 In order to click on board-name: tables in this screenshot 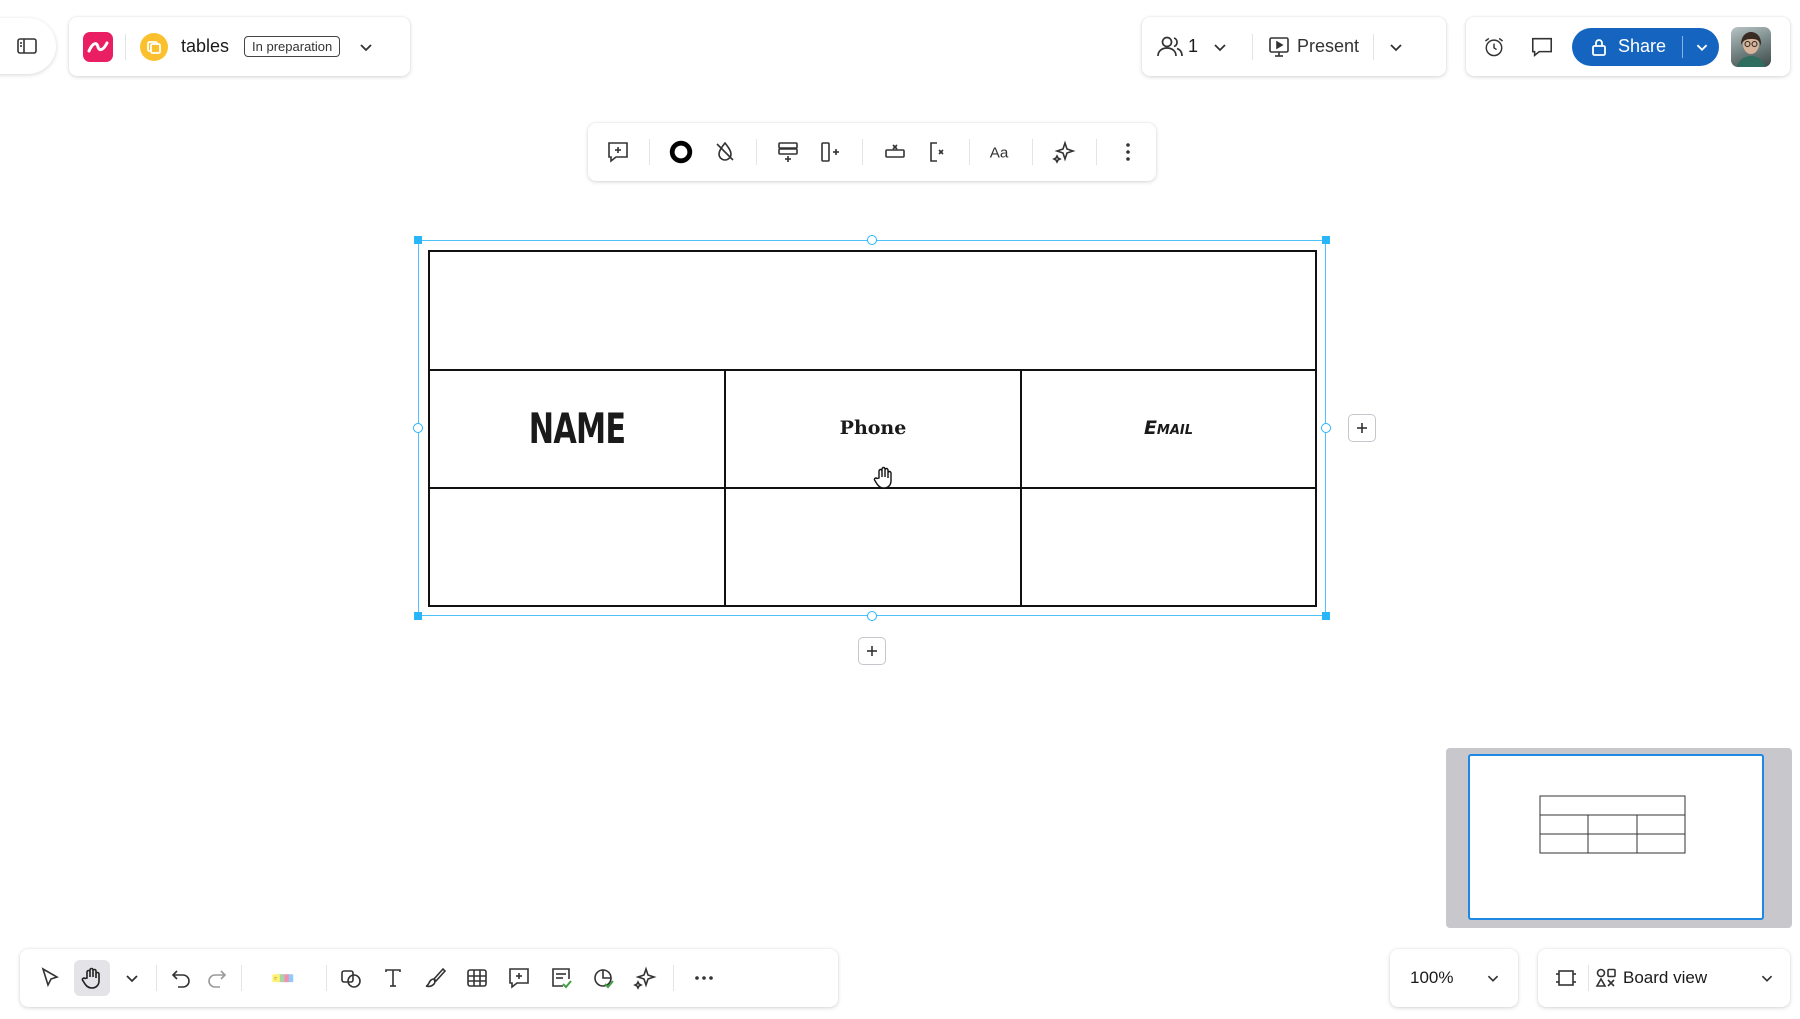, I will do `click(205, 46)`.